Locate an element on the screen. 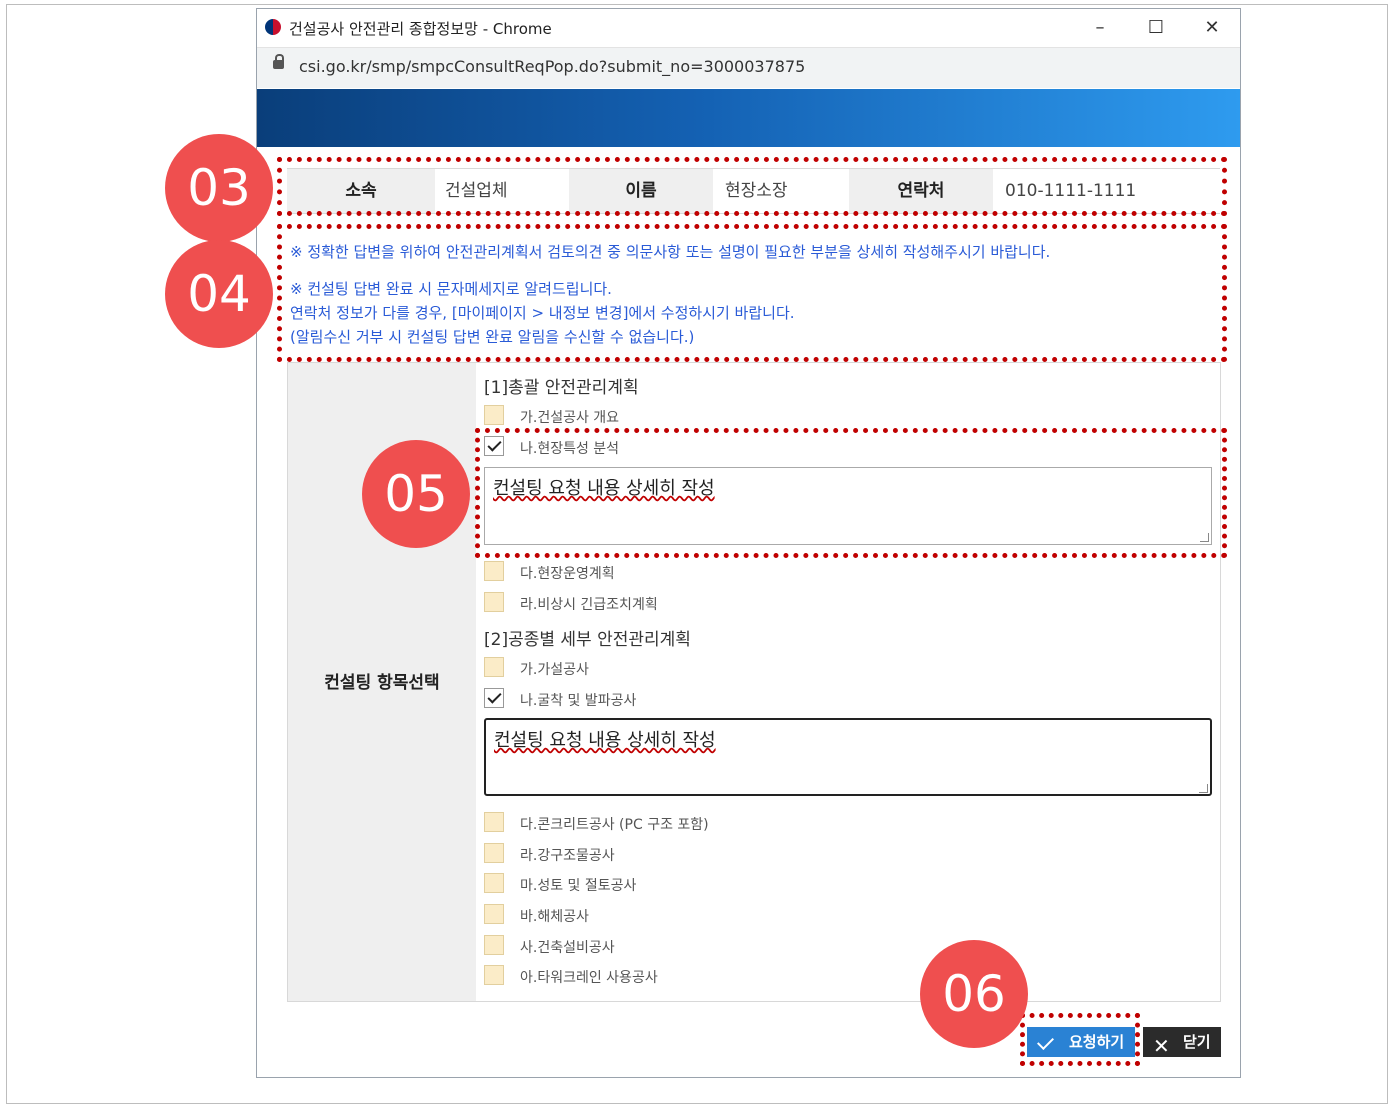 The width and height of the screenshot is (1396, 1104). section-2-title: [2]공종별 세부 안전관리계획 is located at coordinates (587, 640).